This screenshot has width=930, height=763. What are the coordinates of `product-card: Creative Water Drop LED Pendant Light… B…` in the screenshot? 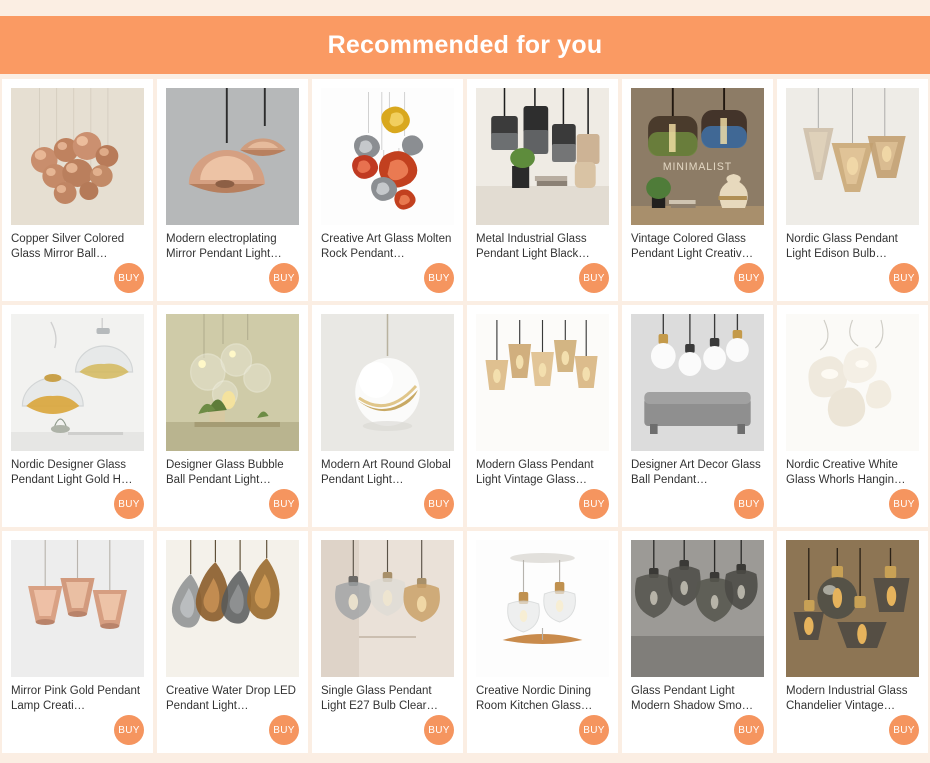 It's located at (232, 642).